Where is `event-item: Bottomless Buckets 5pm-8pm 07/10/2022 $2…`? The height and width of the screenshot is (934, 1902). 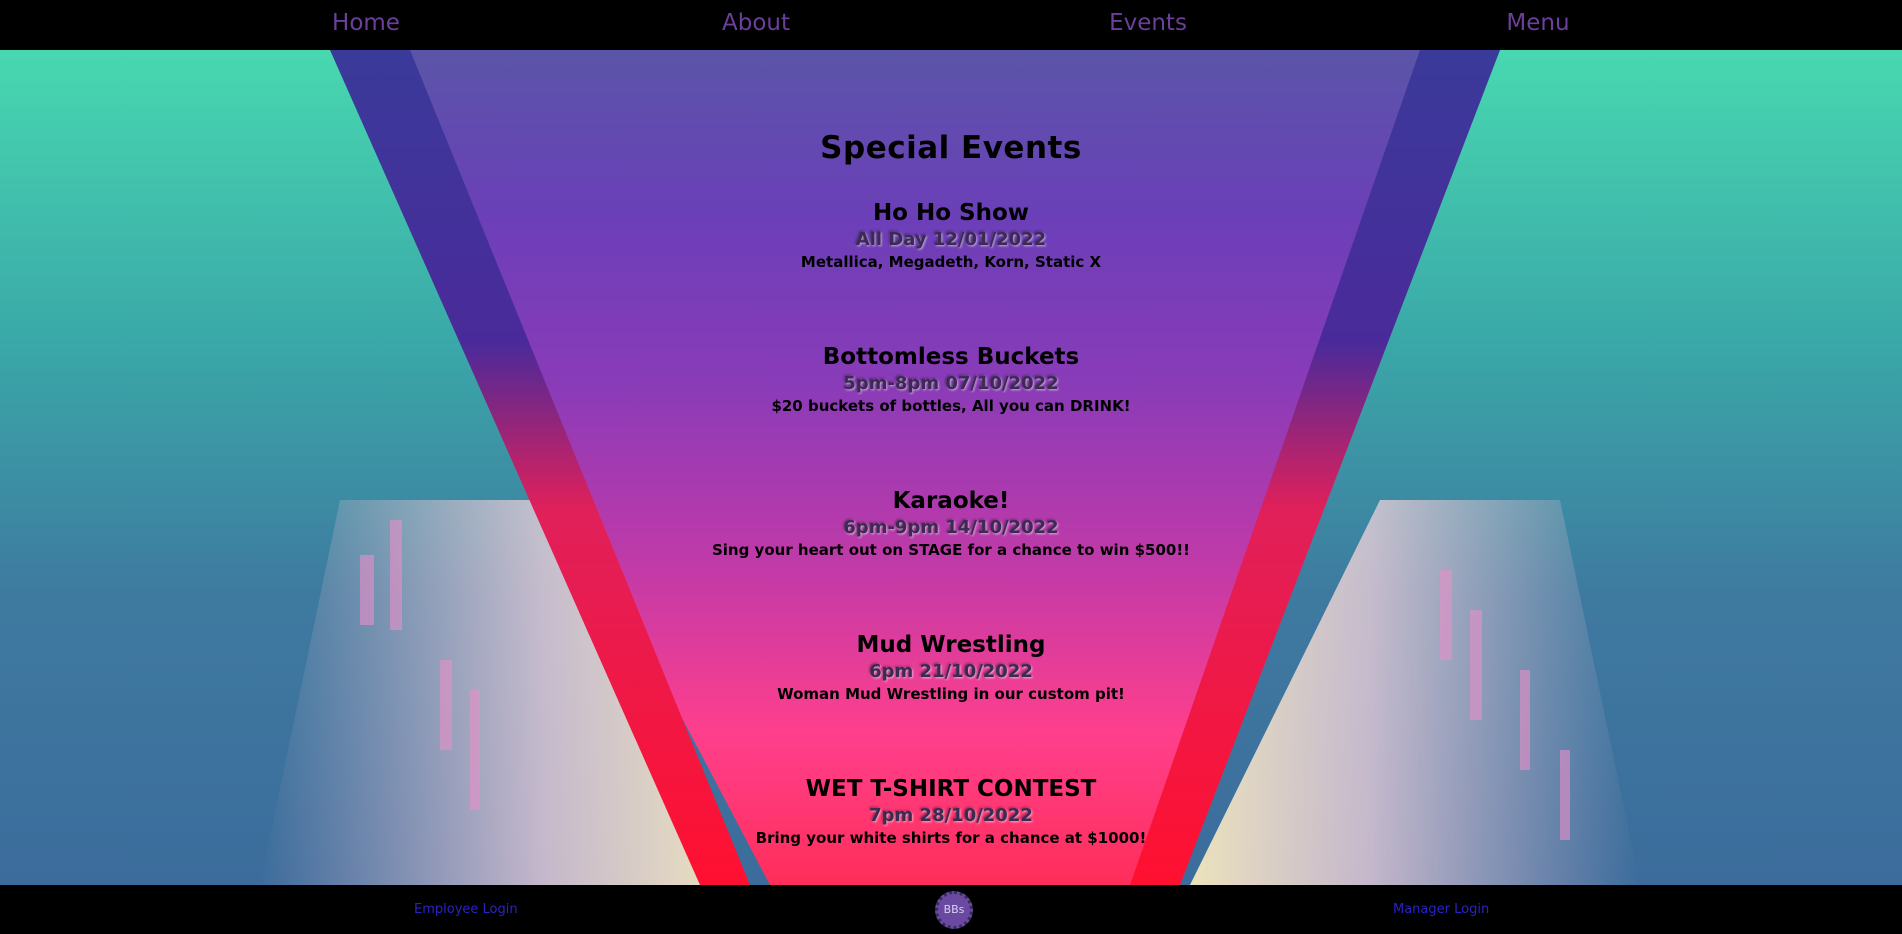 event-item: Bottomless Buckets 5pm-8pm 07/10/2022 $2… is located at coordinates (951, 379).